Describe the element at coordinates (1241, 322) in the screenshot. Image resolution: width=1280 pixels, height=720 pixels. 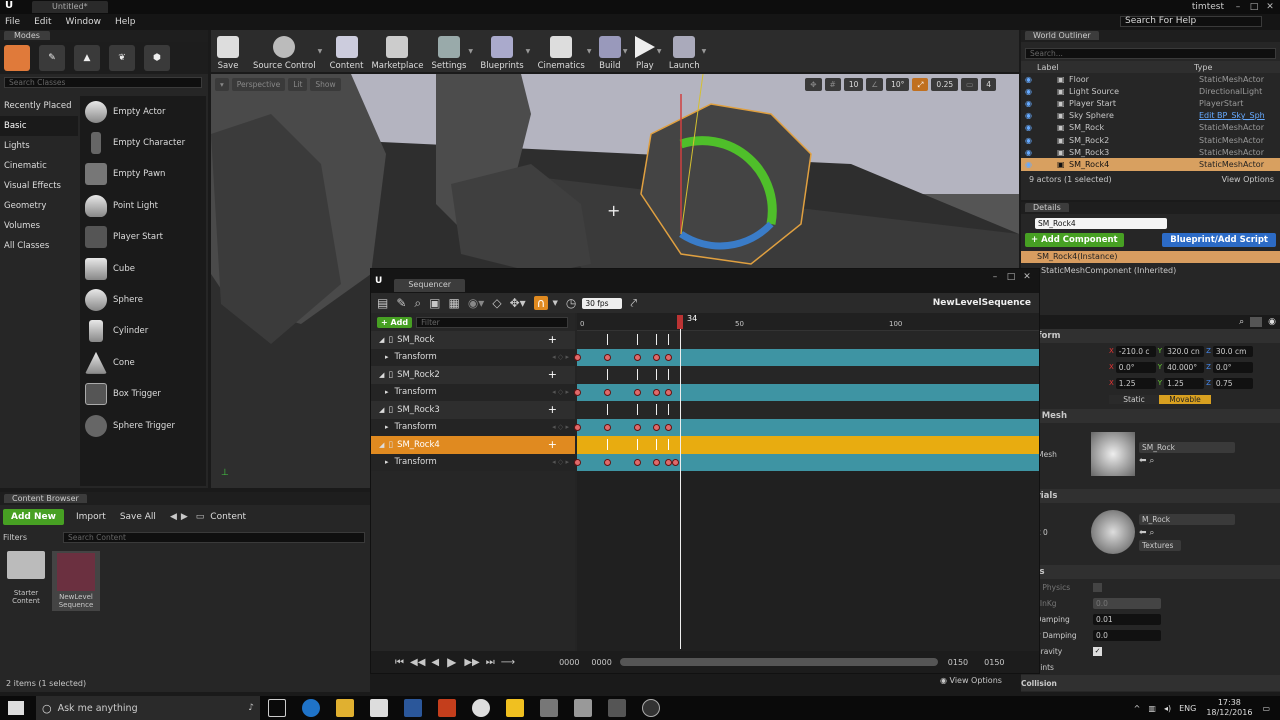
I see `details-search-icon: ⌕` at that location.